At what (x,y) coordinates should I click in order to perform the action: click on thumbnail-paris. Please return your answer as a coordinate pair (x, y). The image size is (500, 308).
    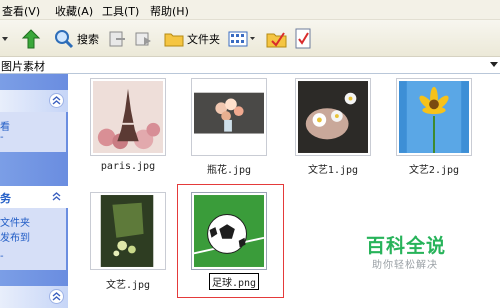
    Looking at the image, I should click on (128, 117).